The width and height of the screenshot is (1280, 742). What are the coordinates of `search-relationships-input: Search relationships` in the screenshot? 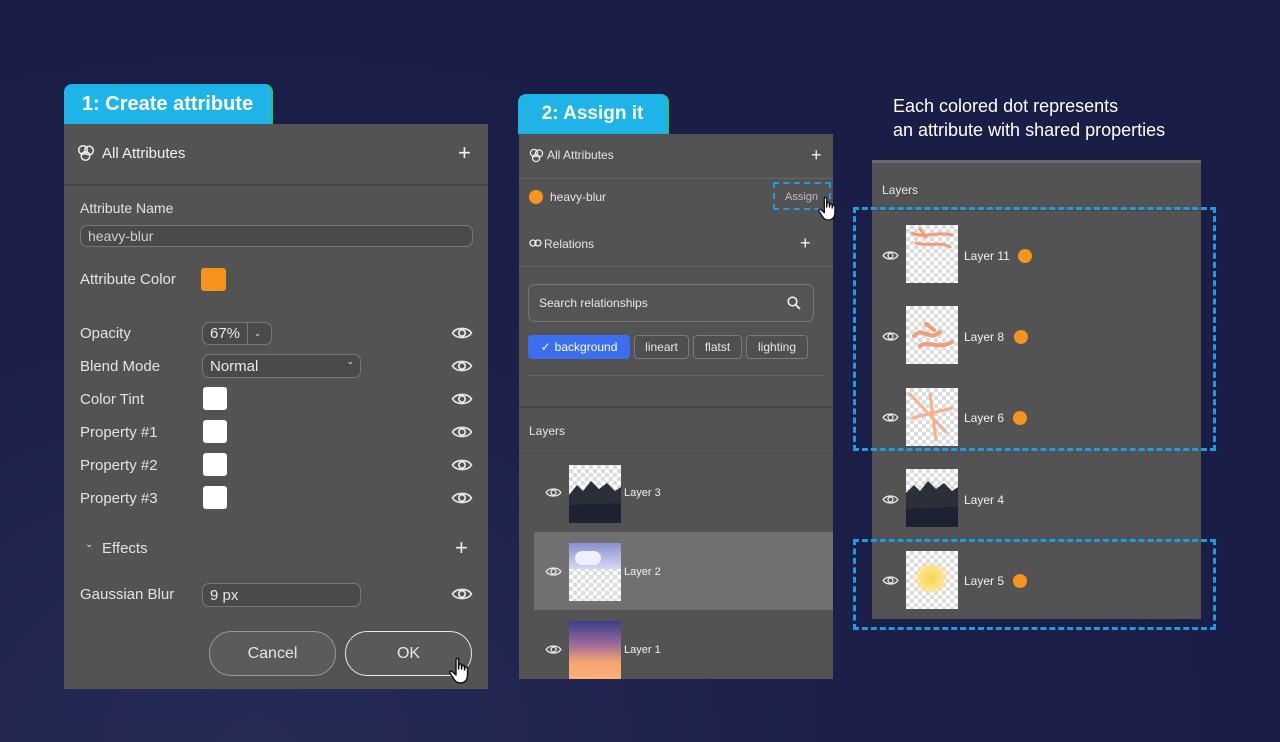 It's located at (671, 303).